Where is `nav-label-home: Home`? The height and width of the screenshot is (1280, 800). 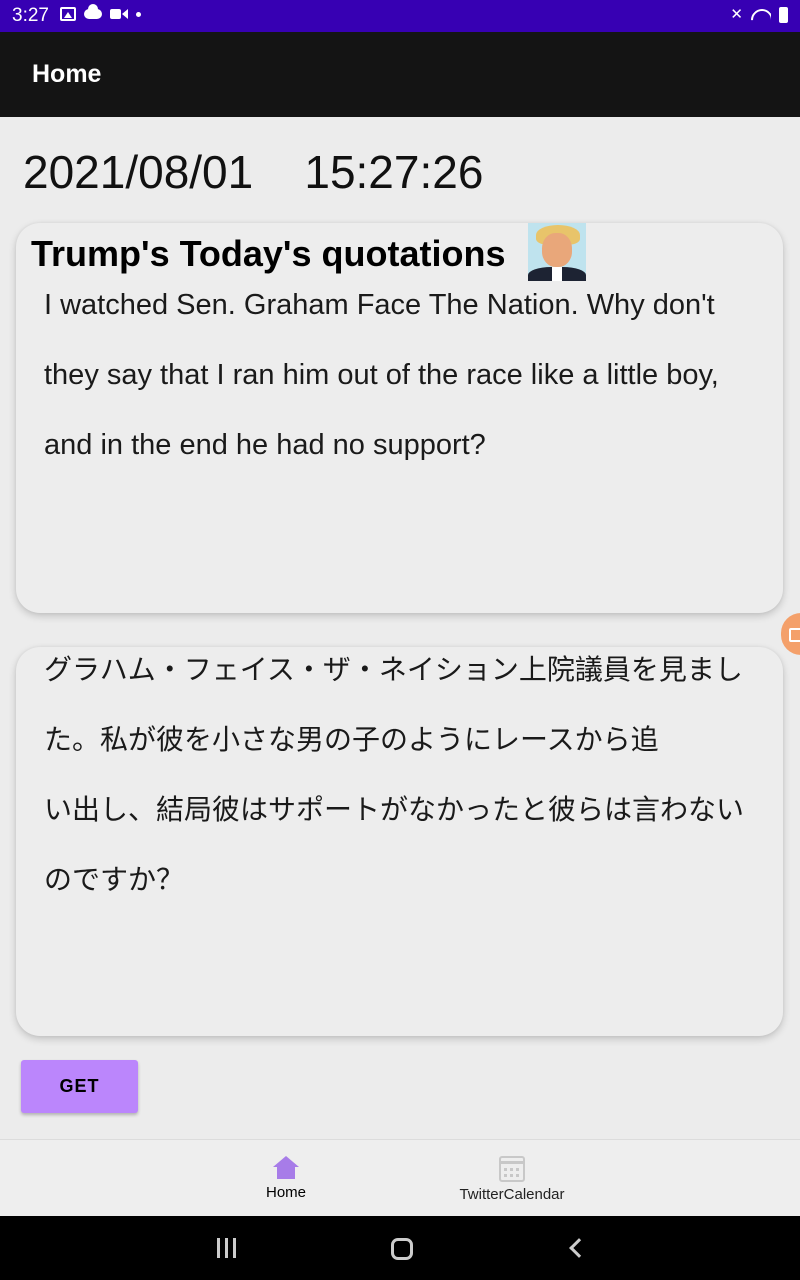
nav-label-home: Home is located at coordinates (285, 1192).